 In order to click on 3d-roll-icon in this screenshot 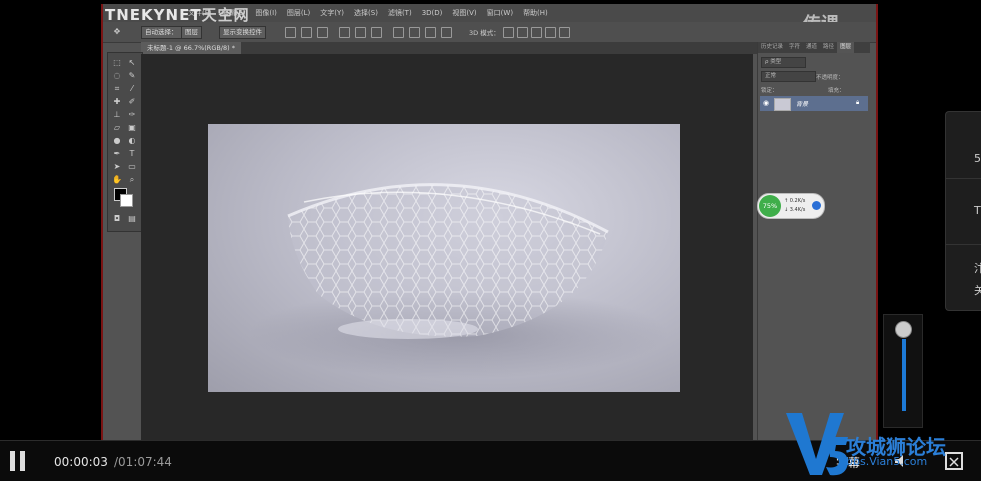, I will do `click(522, 32)`.